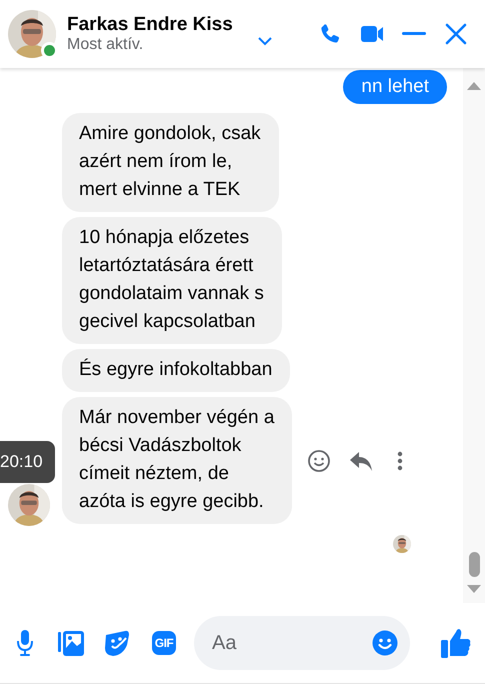 The image size is (485, 684). Describe the element at coordinates (177, 460) in the screenshot. I see `message-bubble: Már november végén a bécsi Vadászboltok címeit néztem, de azóta is egyre gecibb.` at that location.